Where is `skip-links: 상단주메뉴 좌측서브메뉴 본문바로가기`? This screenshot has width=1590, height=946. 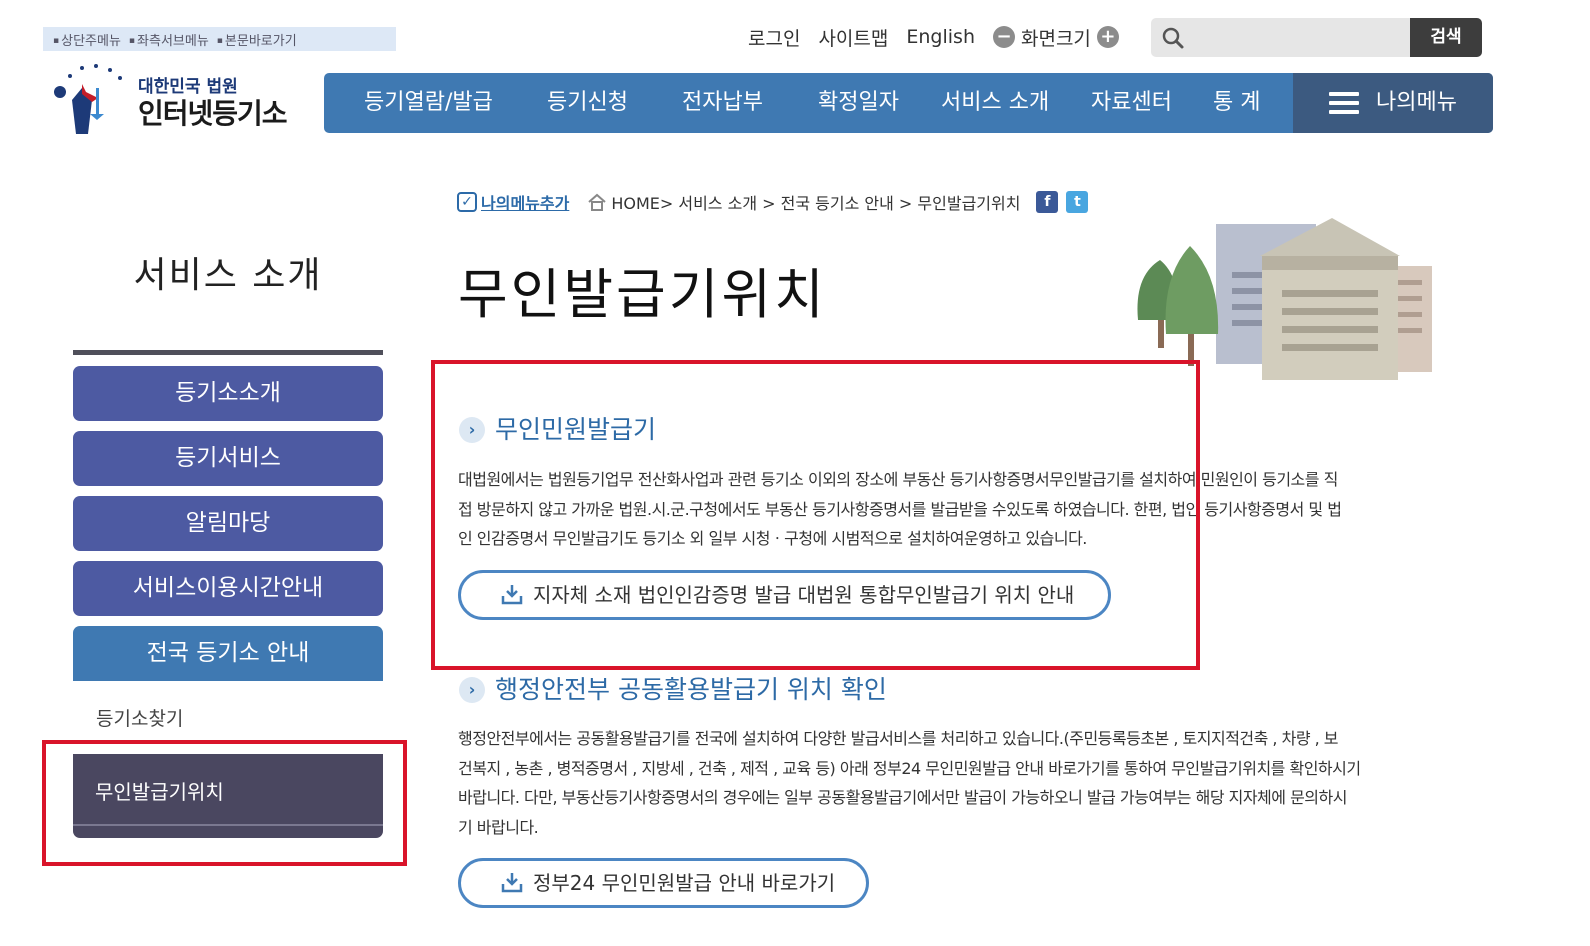 skip-links: 상단주메뉴 좌측서브메뉴 본문바로가기 is located at coordinates (219, 39).